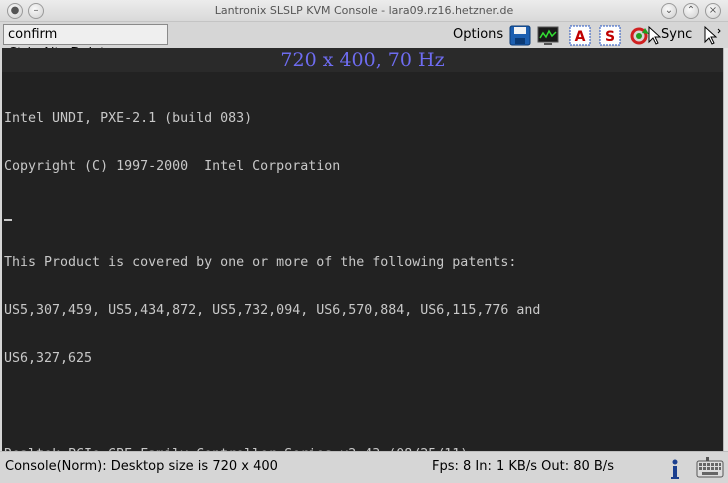  I want to click on traffic-status: Fps: 8 In: 1 KB/s Out: 80 B/s, so click(523, 466).